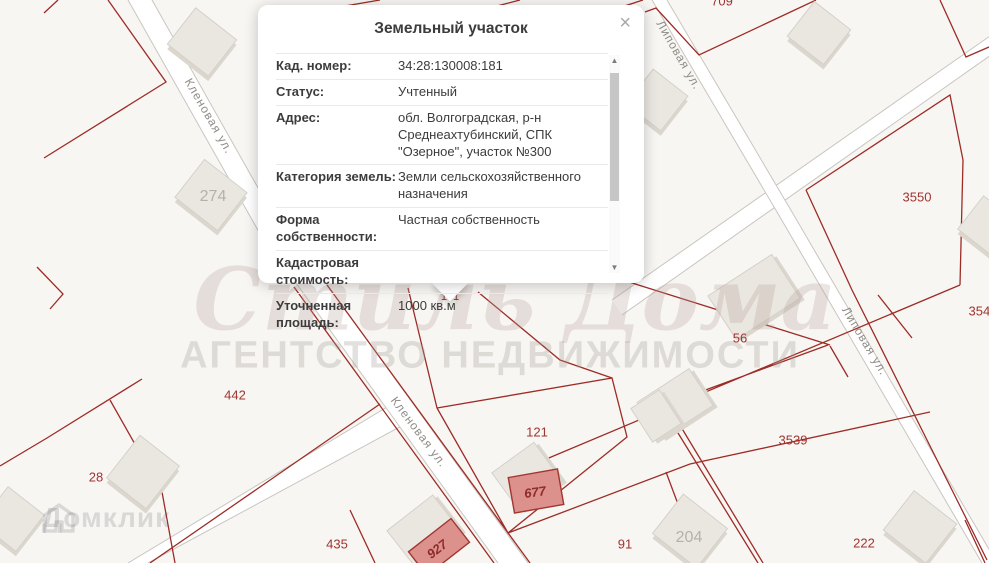 The width and height of the screenshot is (989, 563). What do you see at coordinates (450, 65) in the screenshot?
I see `attribute-value: 34:28:130008:181` at bounding box center [450, 65].